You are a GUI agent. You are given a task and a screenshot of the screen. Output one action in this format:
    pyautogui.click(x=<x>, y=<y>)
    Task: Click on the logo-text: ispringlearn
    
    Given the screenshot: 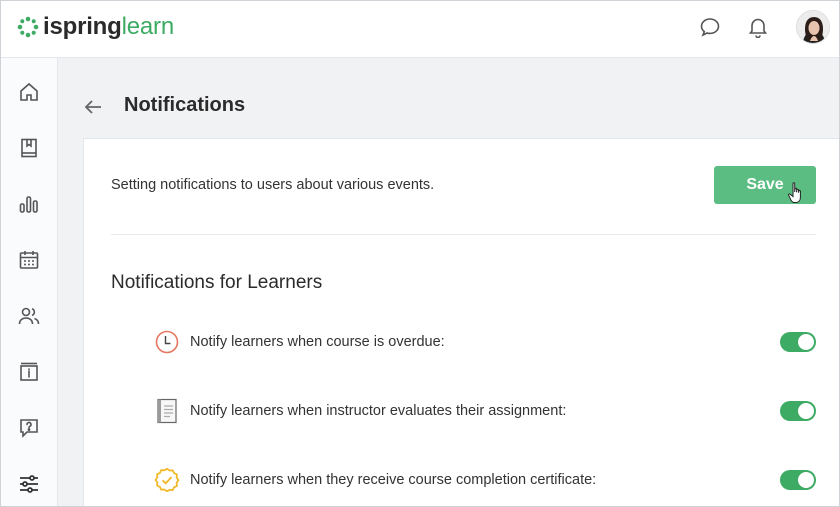 What is the action you would take?
    pyautogui.click(x=108, y=26)
    